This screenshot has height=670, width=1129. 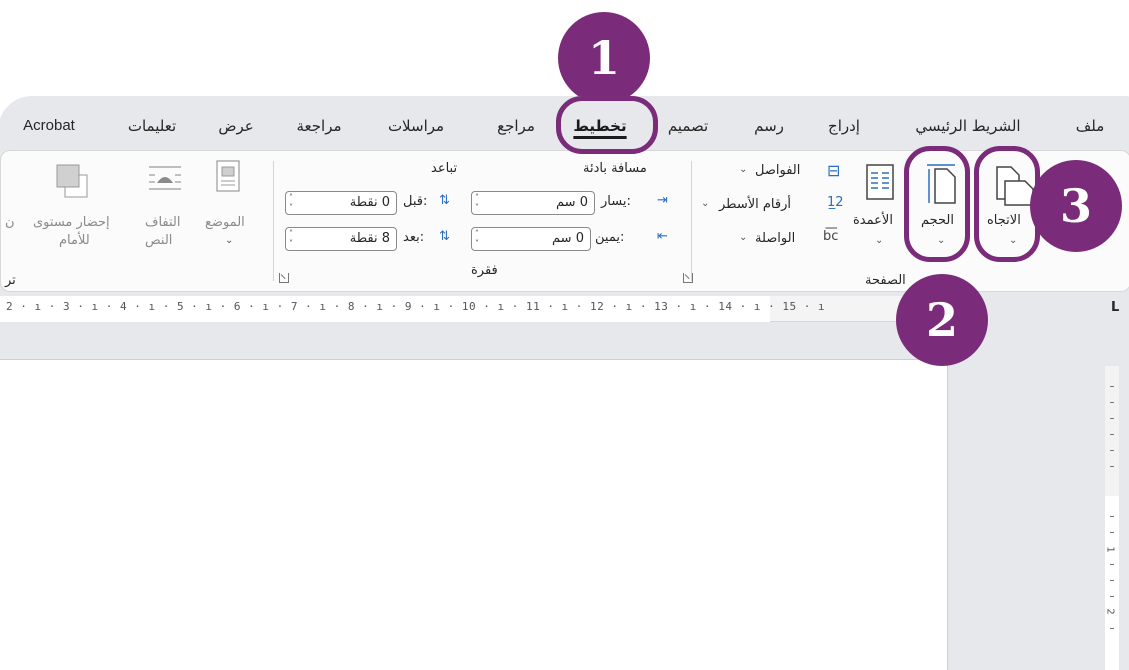 What do you see at coordinates (705, 203) in the screenshot?
I see `line-numbers-chevron-down-icon: ⌄` at bounding box center [705, 203].